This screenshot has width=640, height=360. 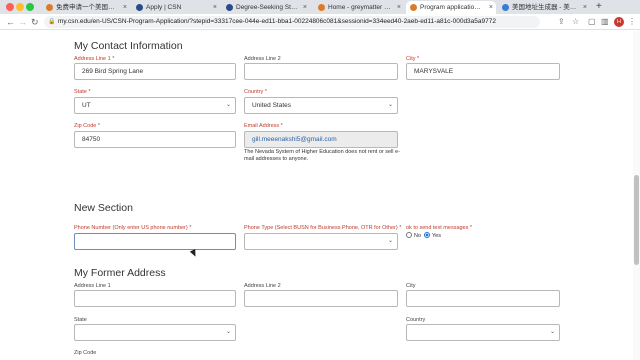 What do you see at coordinates (436, 236) in the screenshot?
I see `yes-option-label: Yes` at bounding box center [436, 236].